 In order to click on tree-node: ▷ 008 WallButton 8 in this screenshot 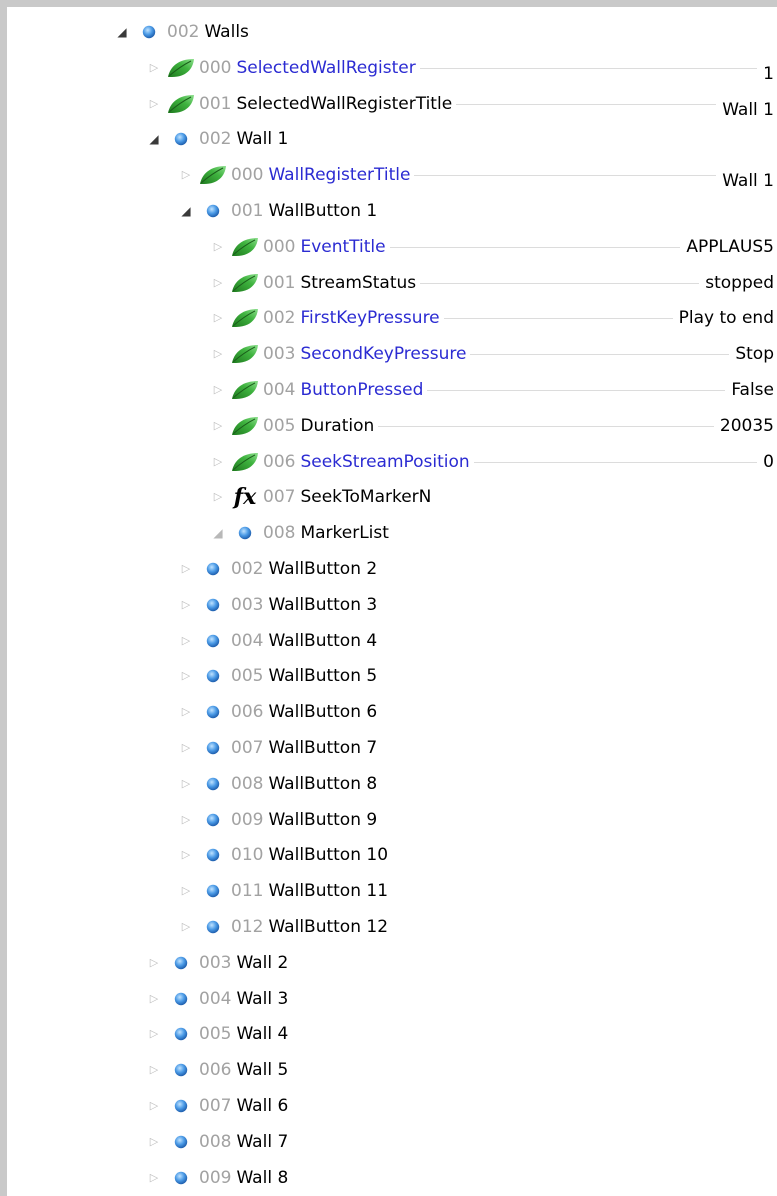, I will do `click(388, 784)`.